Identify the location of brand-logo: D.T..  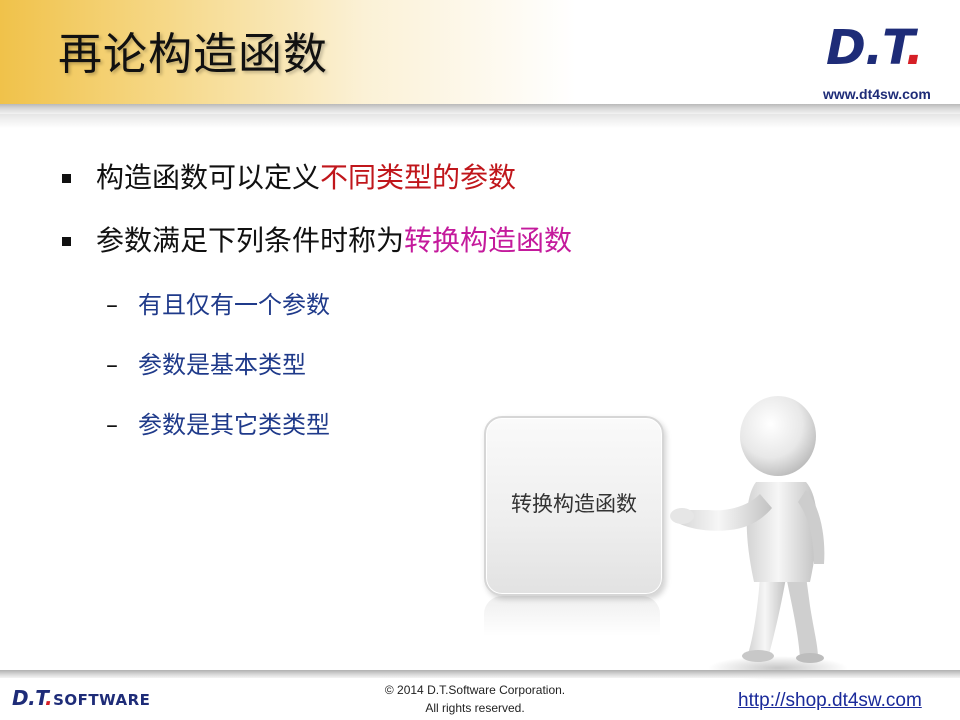
(875, 48).